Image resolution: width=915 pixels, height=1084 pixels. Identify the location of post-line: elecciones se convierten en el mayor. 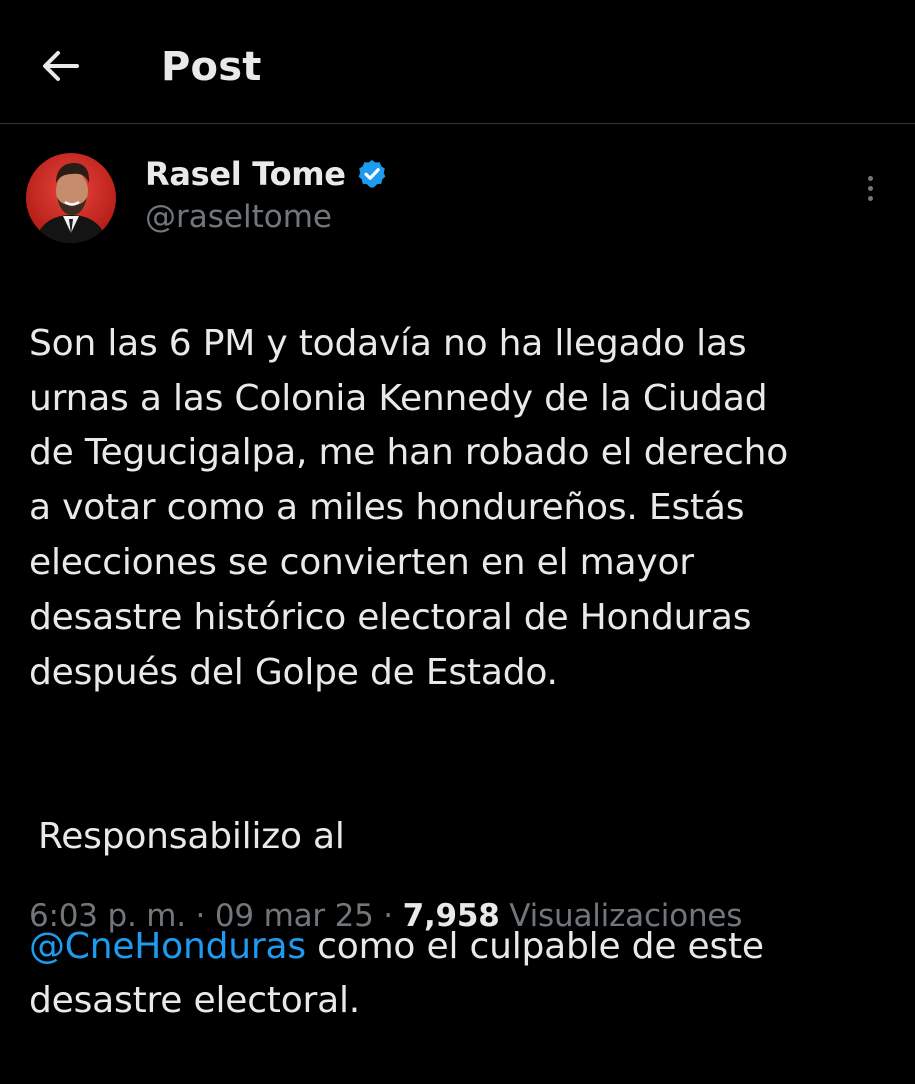
(361, 562).